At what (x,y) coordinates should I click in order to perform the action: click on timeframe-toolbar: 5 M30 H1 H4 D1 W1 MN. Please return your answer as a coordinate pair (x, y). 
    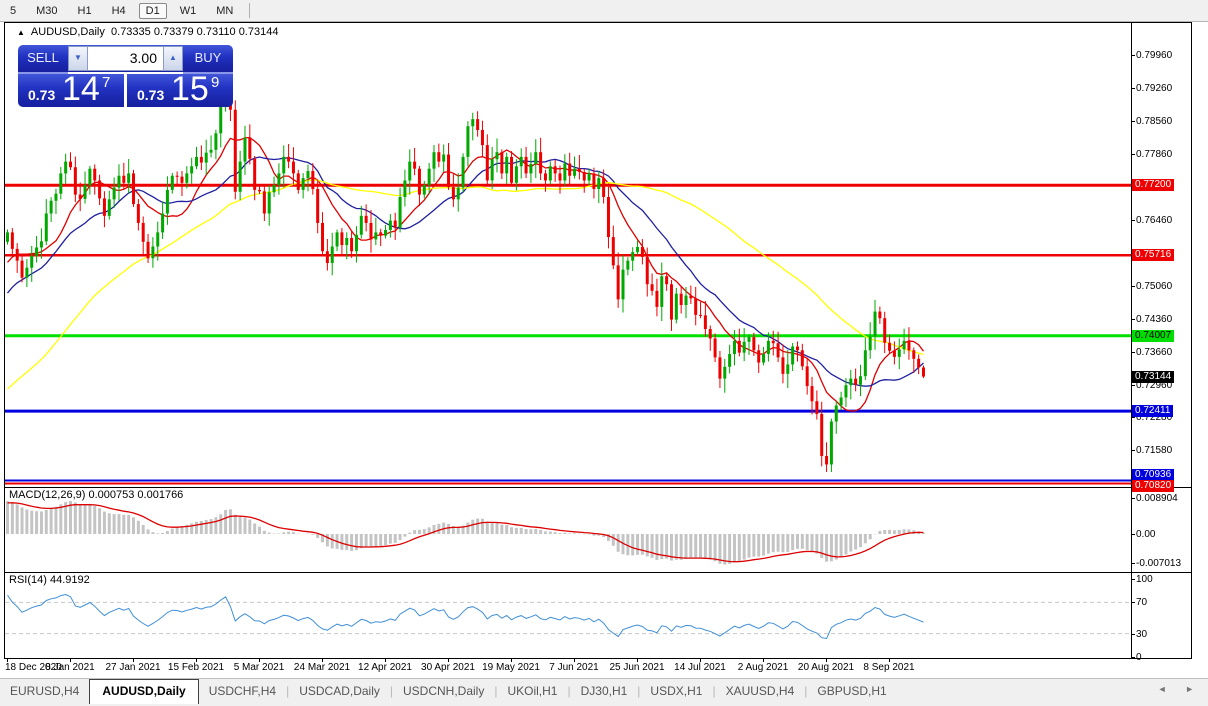
    Looking at the image, I should click on (604, 11).